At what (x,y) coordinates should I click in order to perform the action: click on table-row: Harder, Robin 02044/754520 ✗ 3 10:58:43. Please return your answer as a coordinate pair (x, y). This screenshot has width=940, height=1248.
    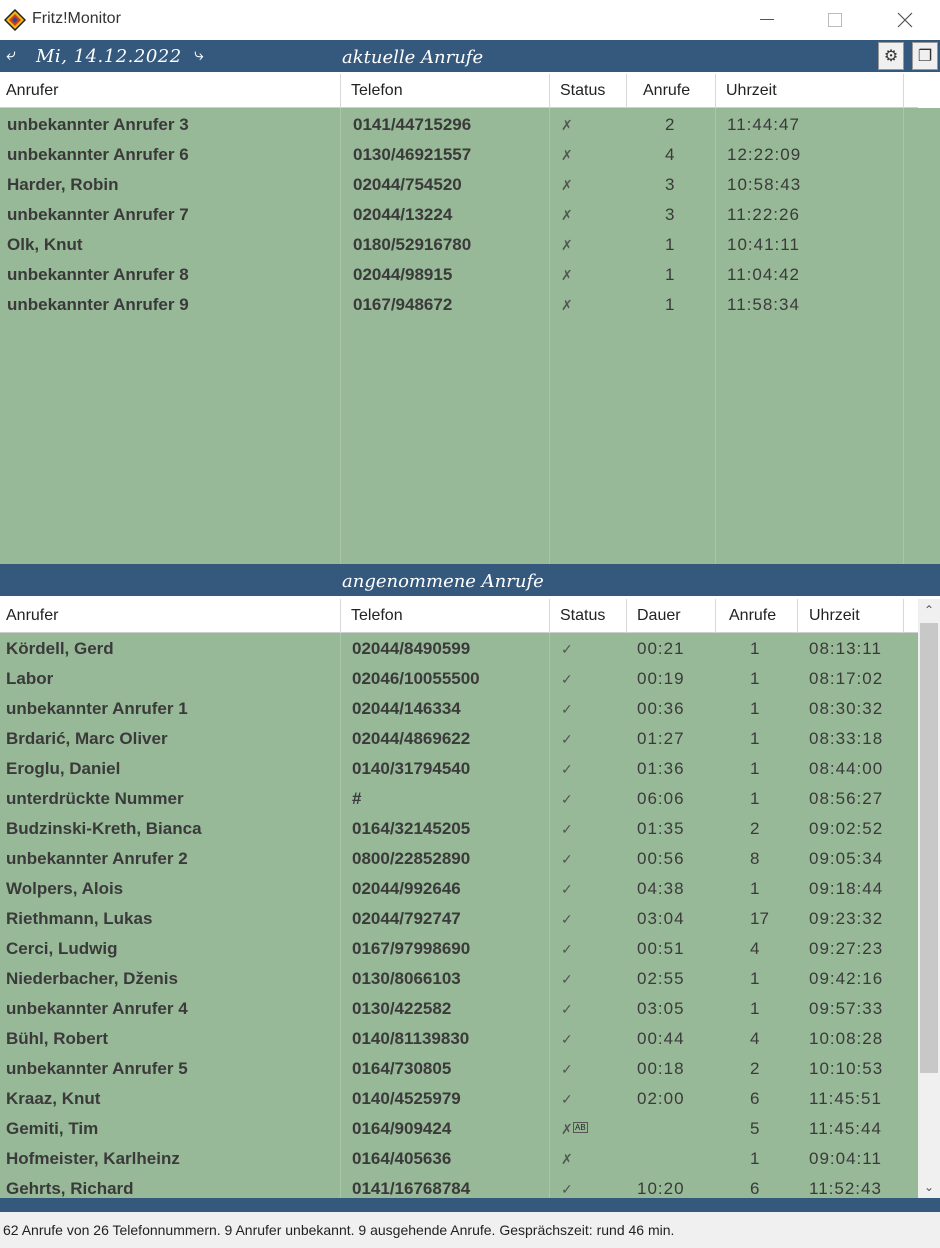
    Looking at the image, I should click on (470, 184).